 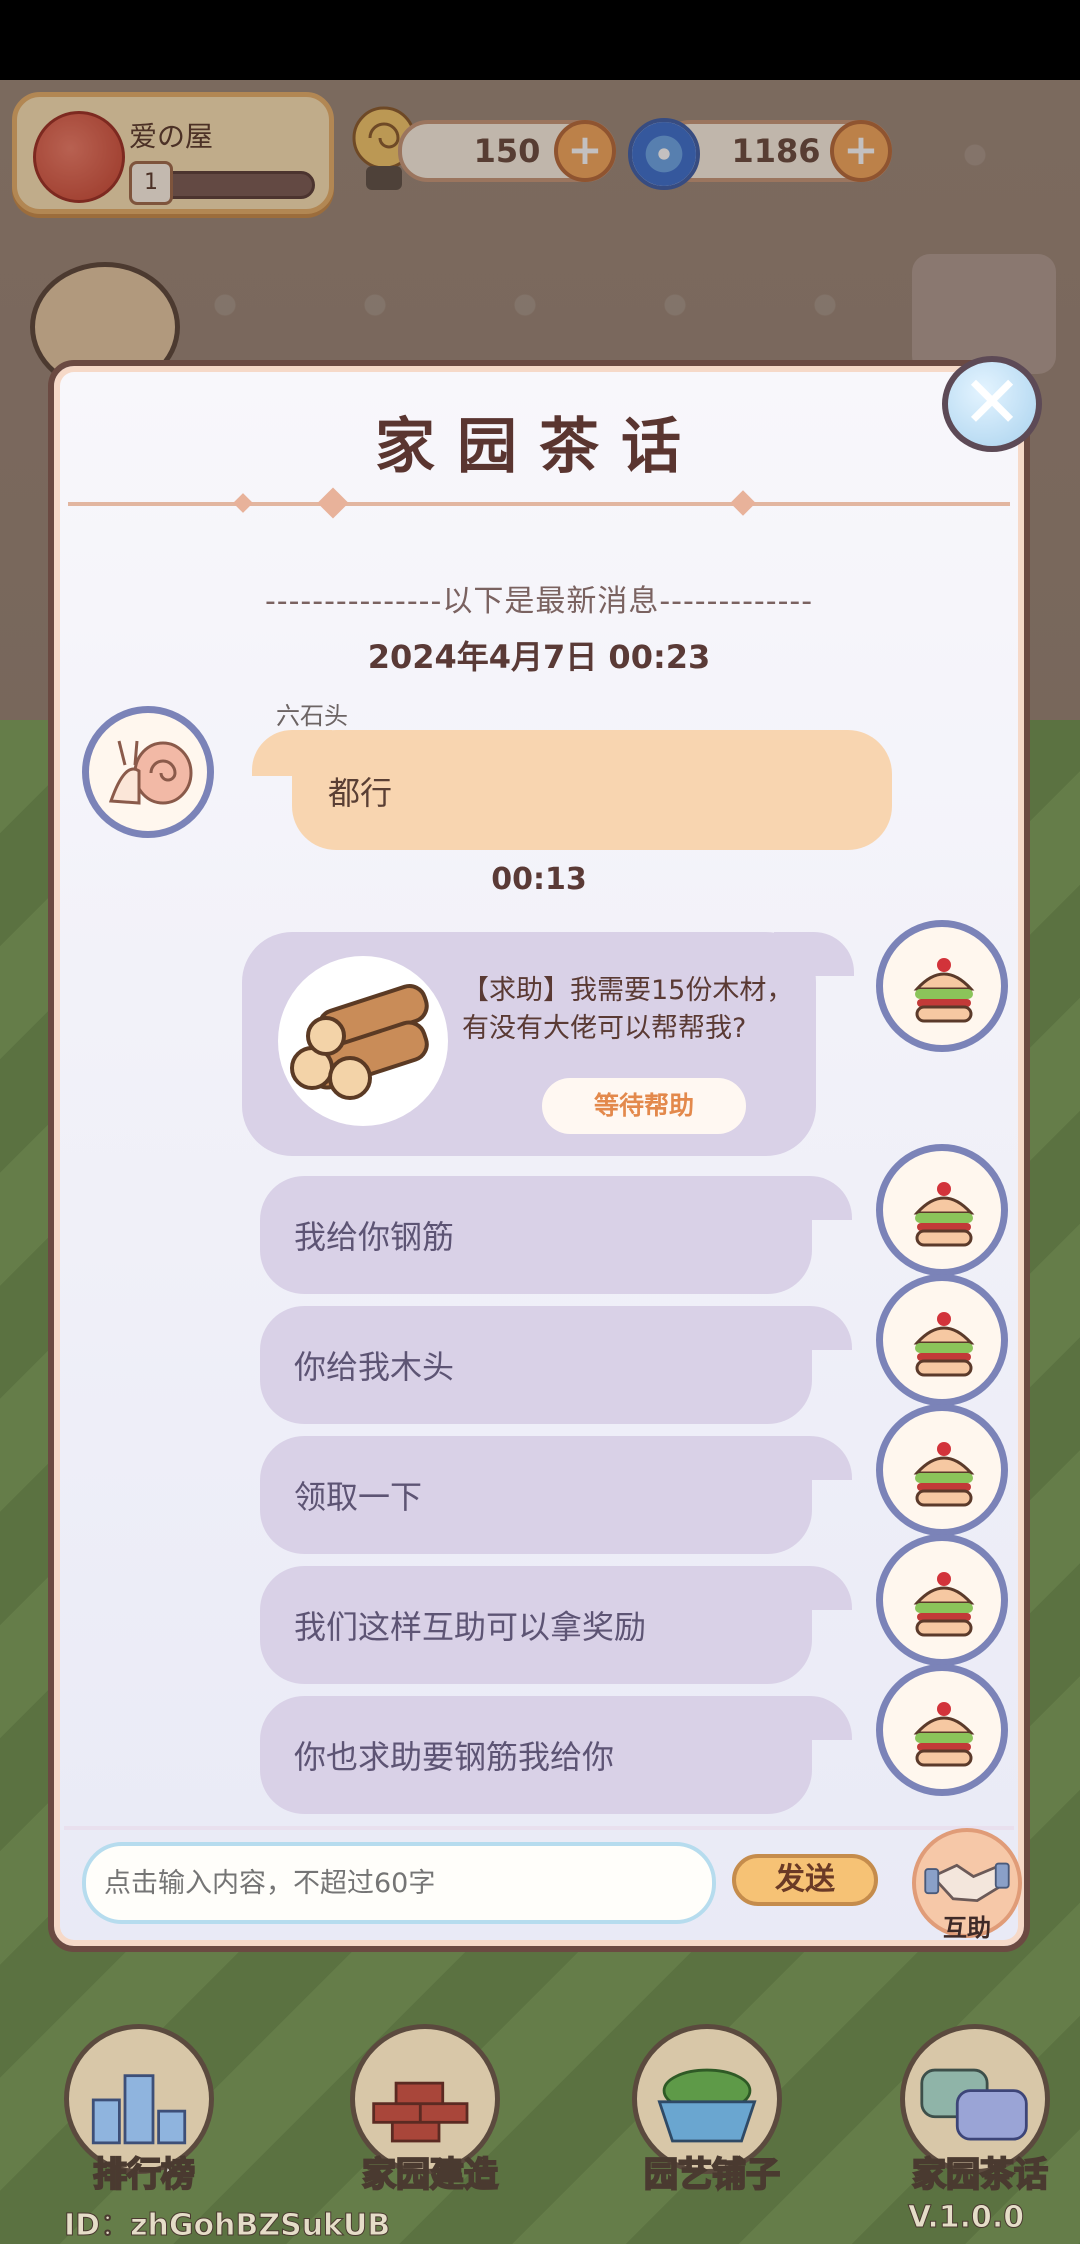 I want to click on close-button: ✕, so click(x=992, y=404).